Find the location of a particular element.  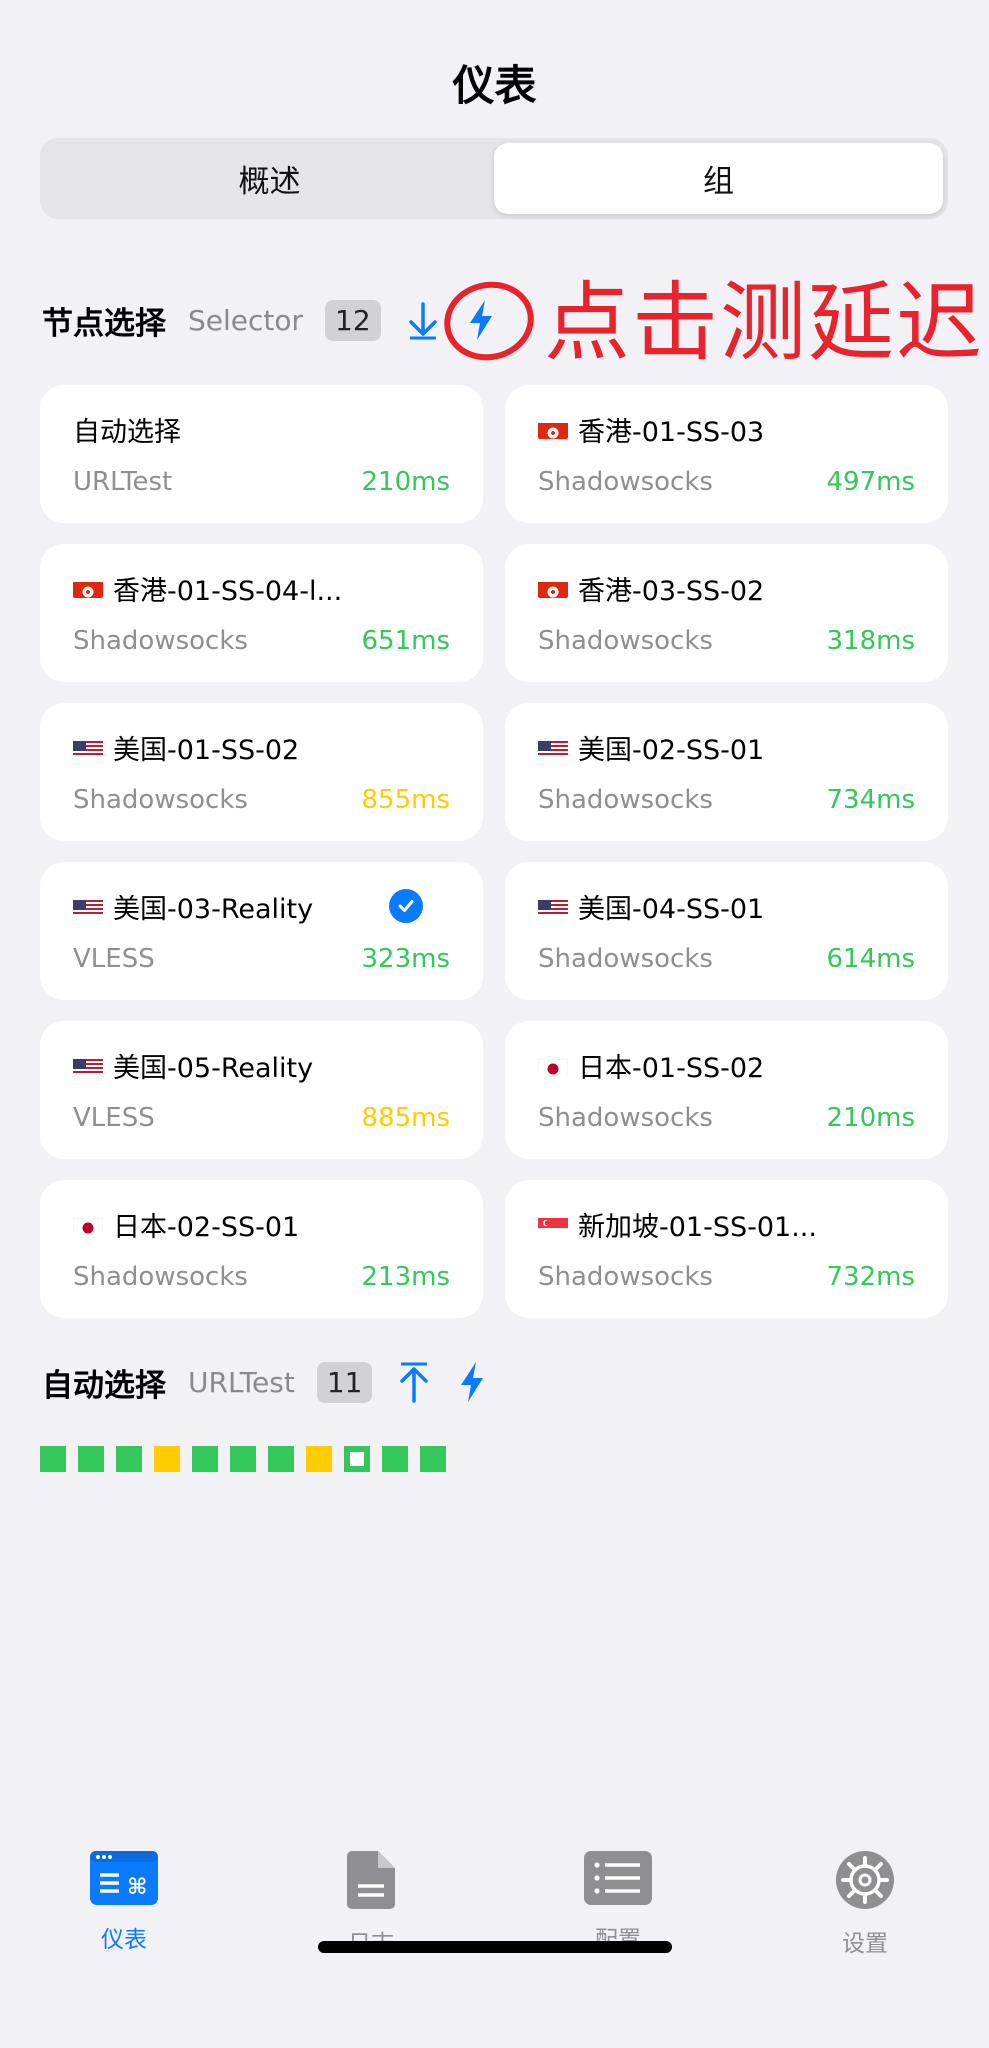

node-name: 香港-01-SS-03 is located at coordinates (726, 429).